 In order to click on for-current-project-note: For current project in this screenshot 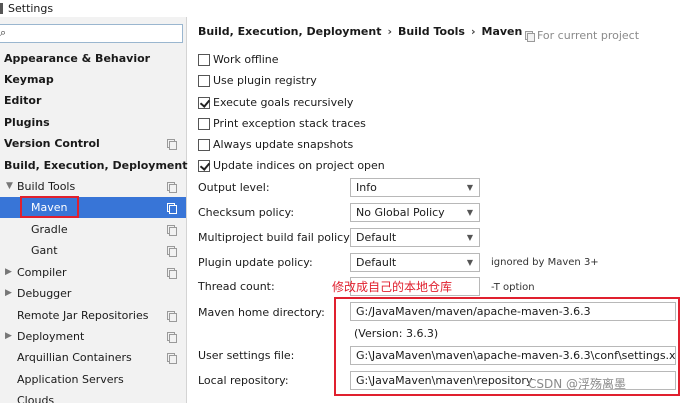, I will do `click(582, 35)`.